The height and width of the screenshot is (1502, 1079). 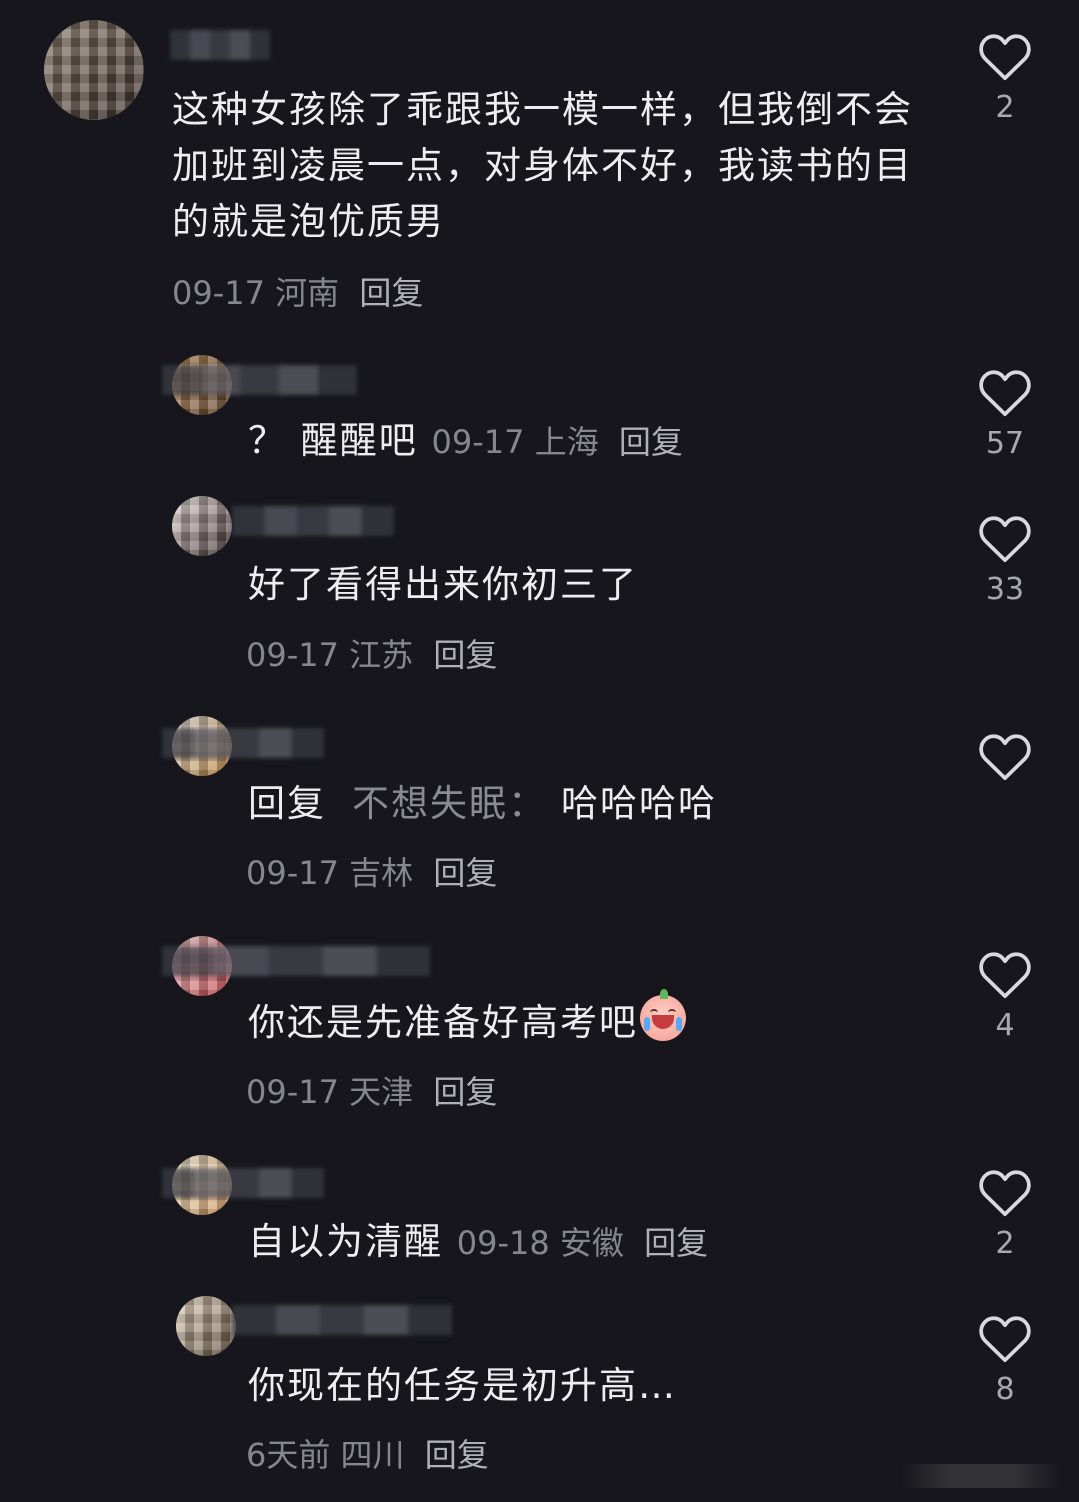 I want to click on like-button: 8, so click(x=1005, y=1359).